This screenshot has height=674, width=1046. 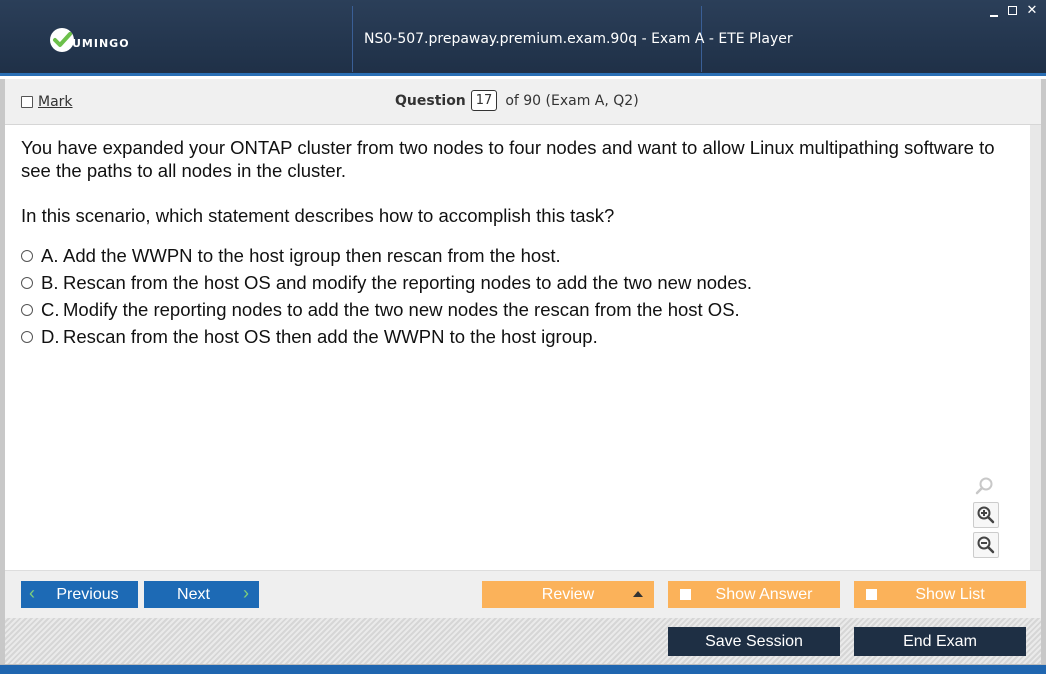 I want to click on zoom-controls, so click(x=986, y=518).